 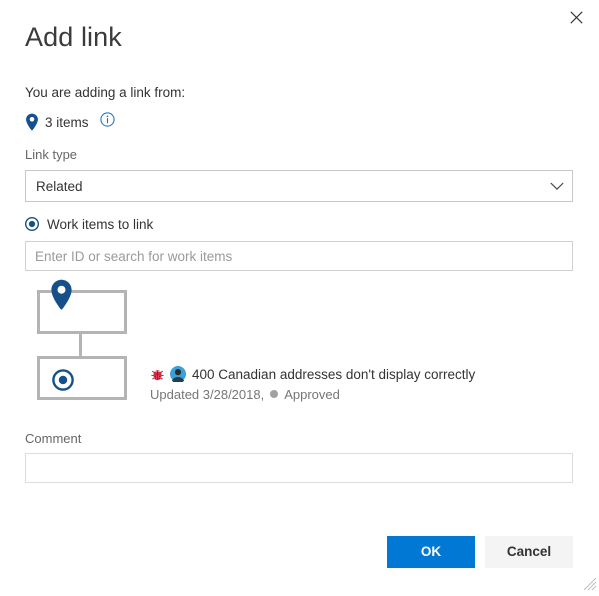 I want to click on close-button, so click(x=576, y=17).